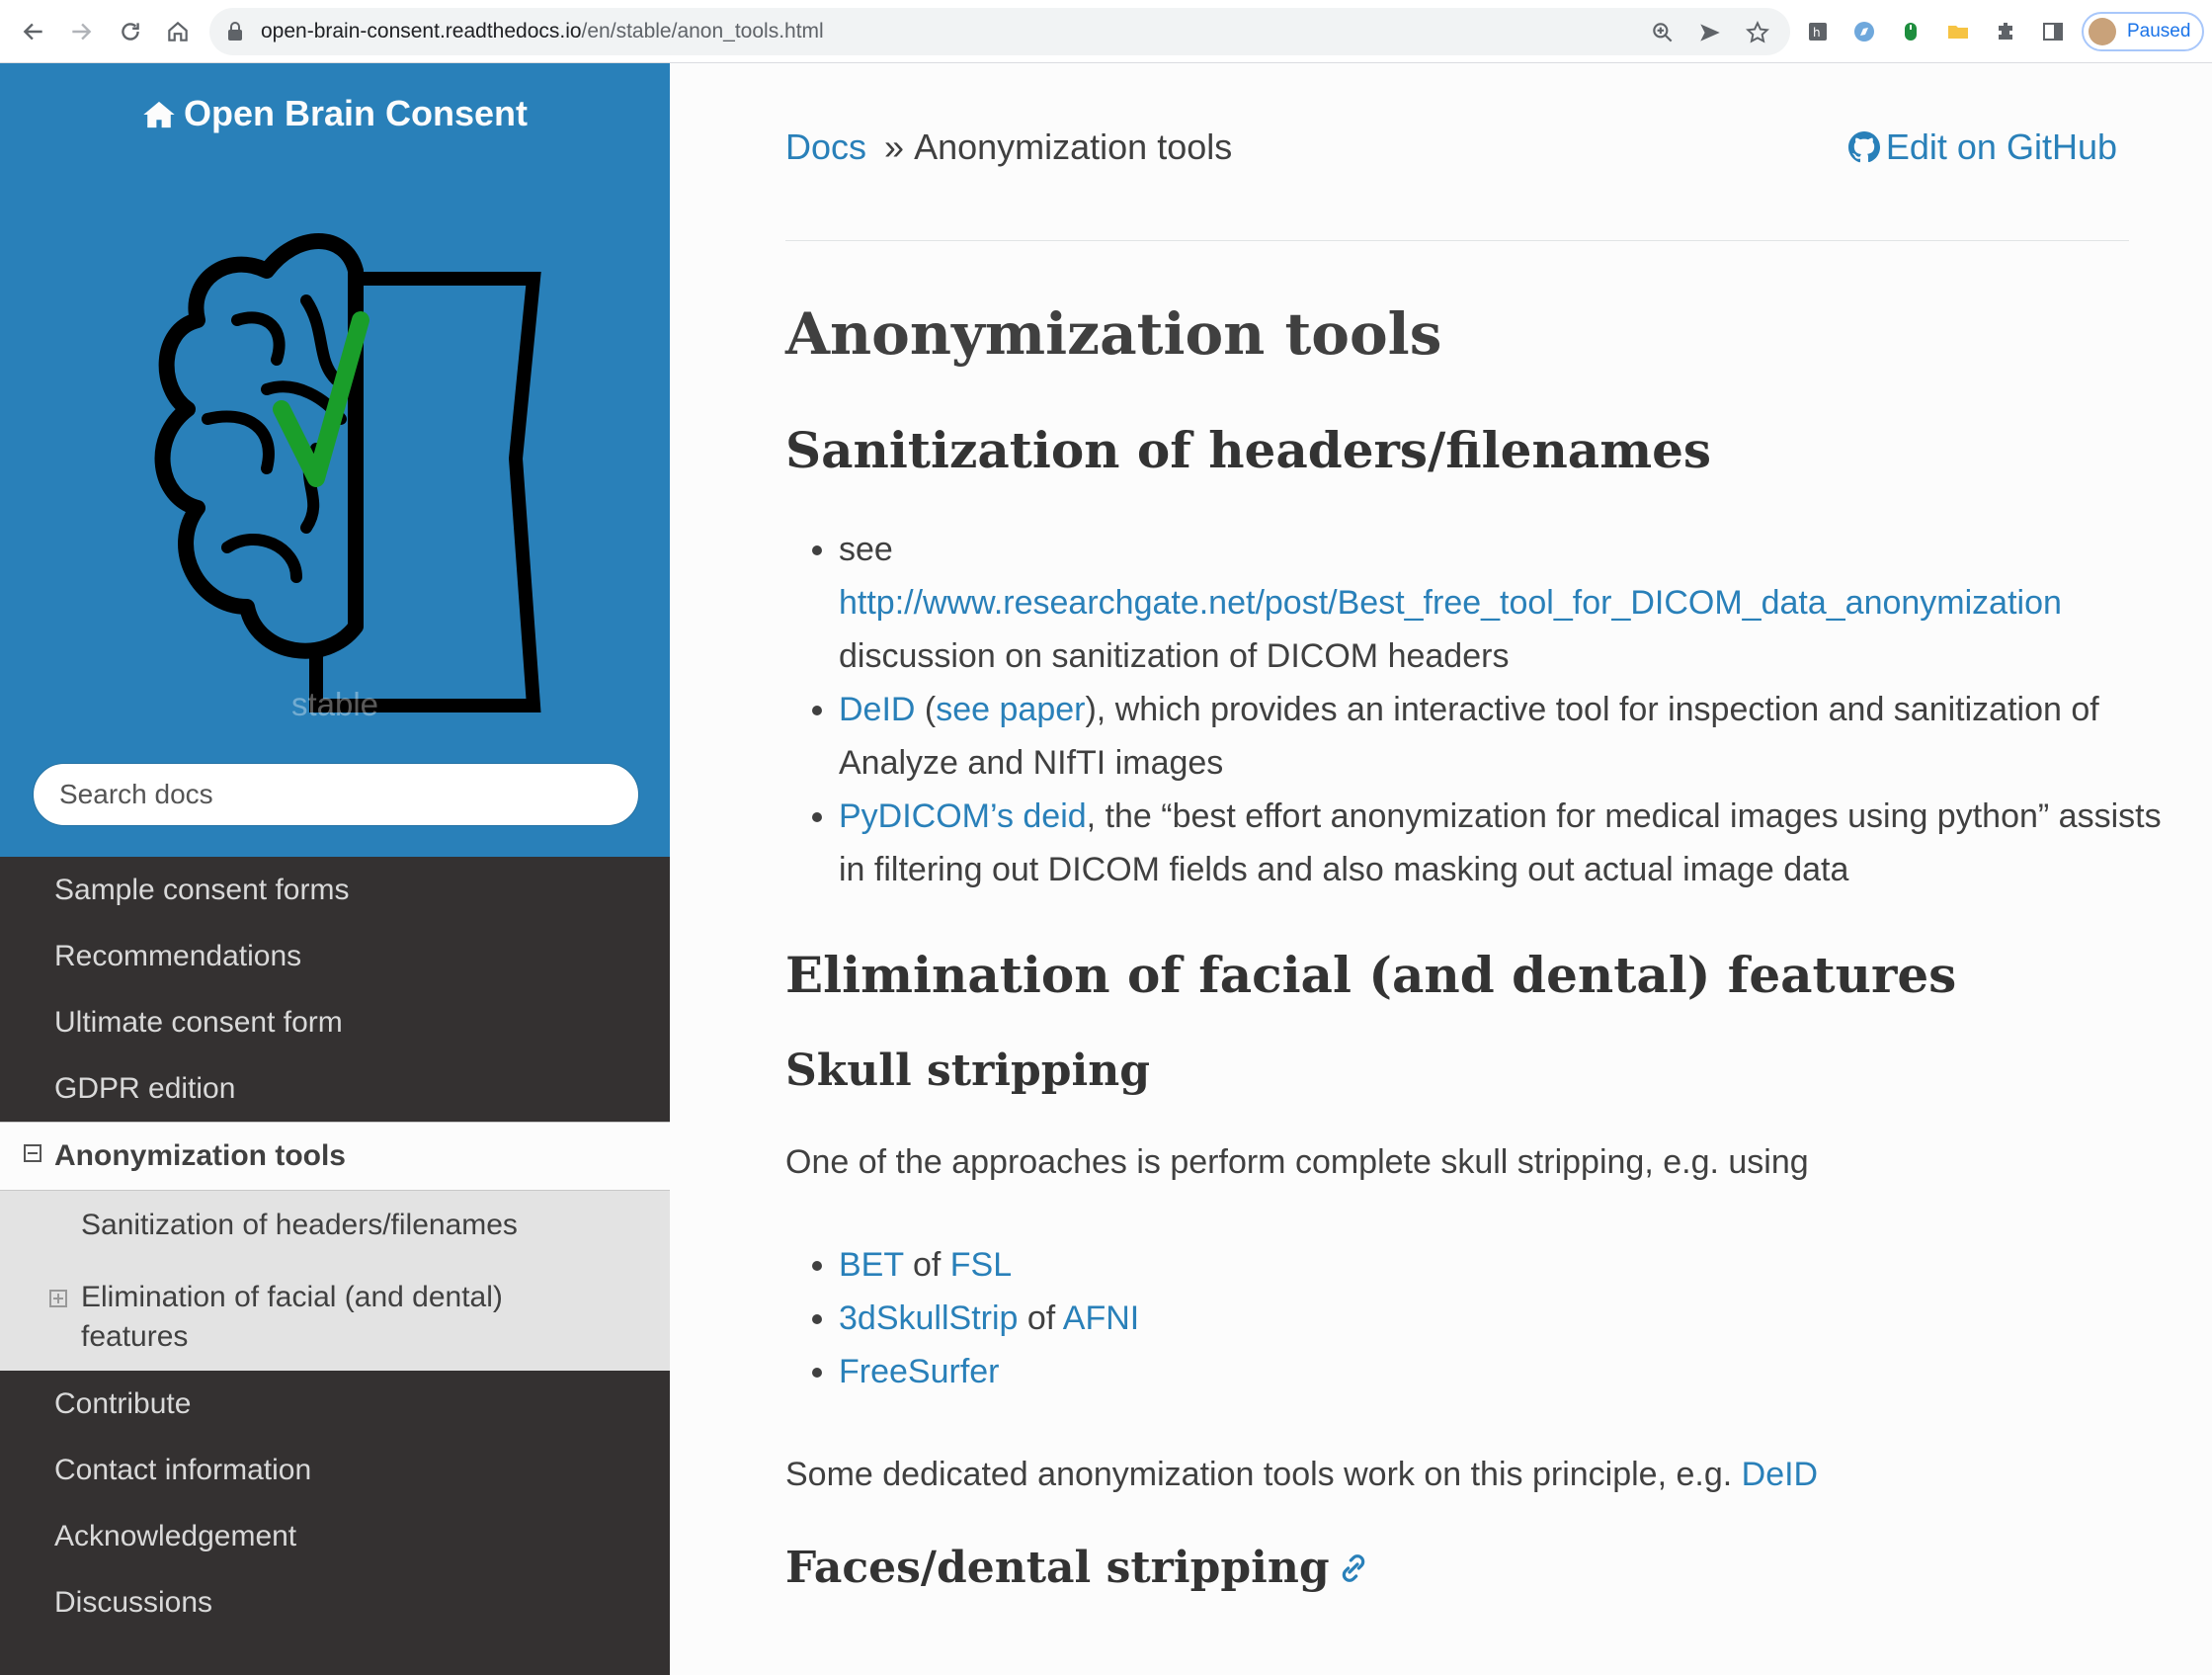  Describe the element at coordinates (1113, 334) in the screenshot. I see `page-title: Anonymization tools` at that location.